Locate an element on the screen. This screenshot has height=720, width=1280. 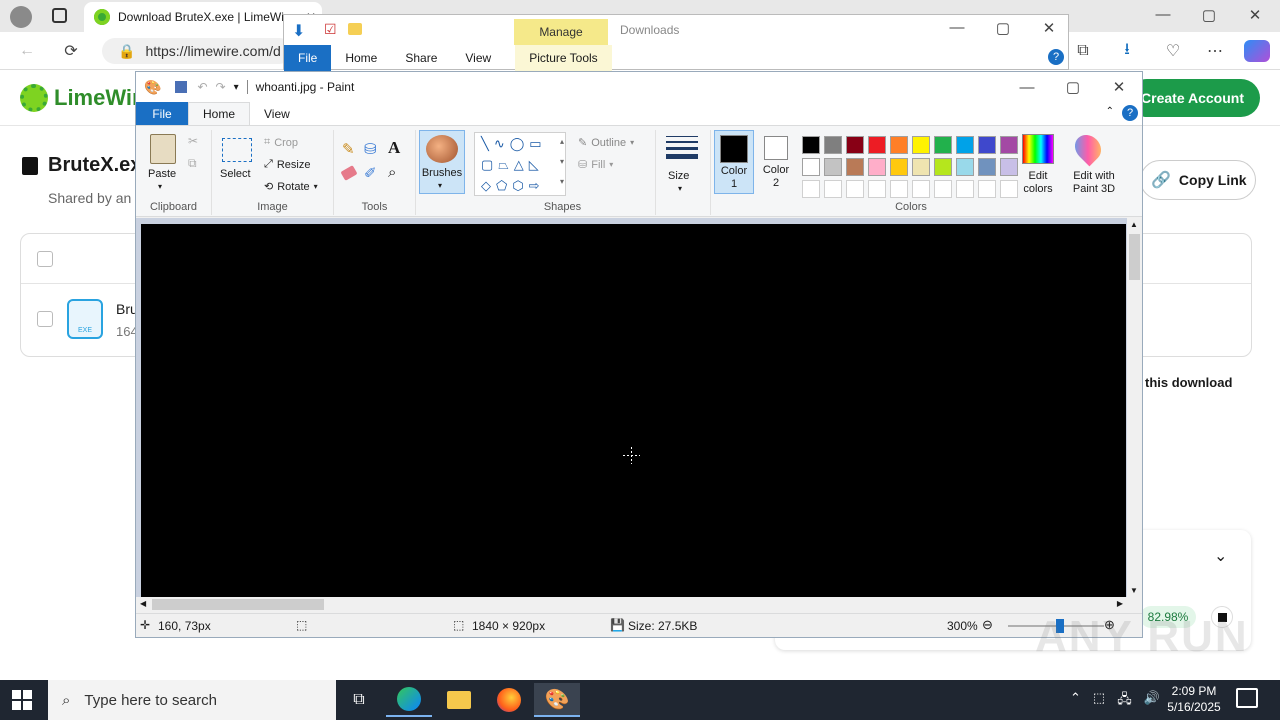
chevron-down-icon: ⌄ is located at coordinates (1220, 556).